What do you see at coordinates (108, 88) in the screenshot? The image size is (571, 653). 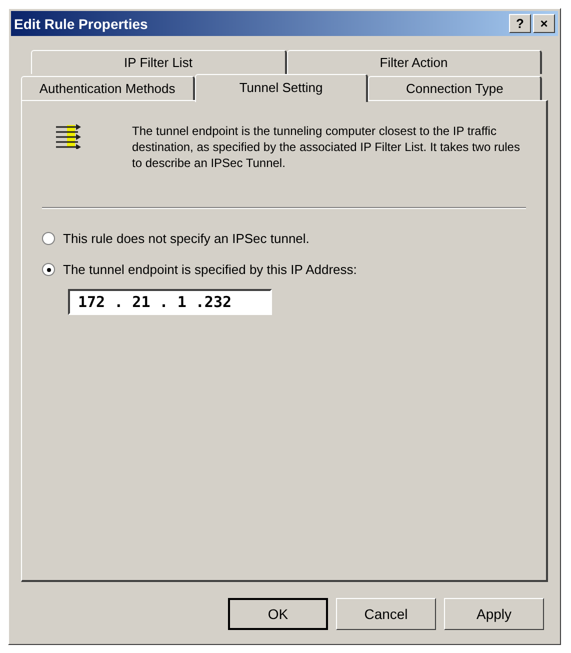 I see `tab: Authentication Methods` at bounding box center [108, 88].